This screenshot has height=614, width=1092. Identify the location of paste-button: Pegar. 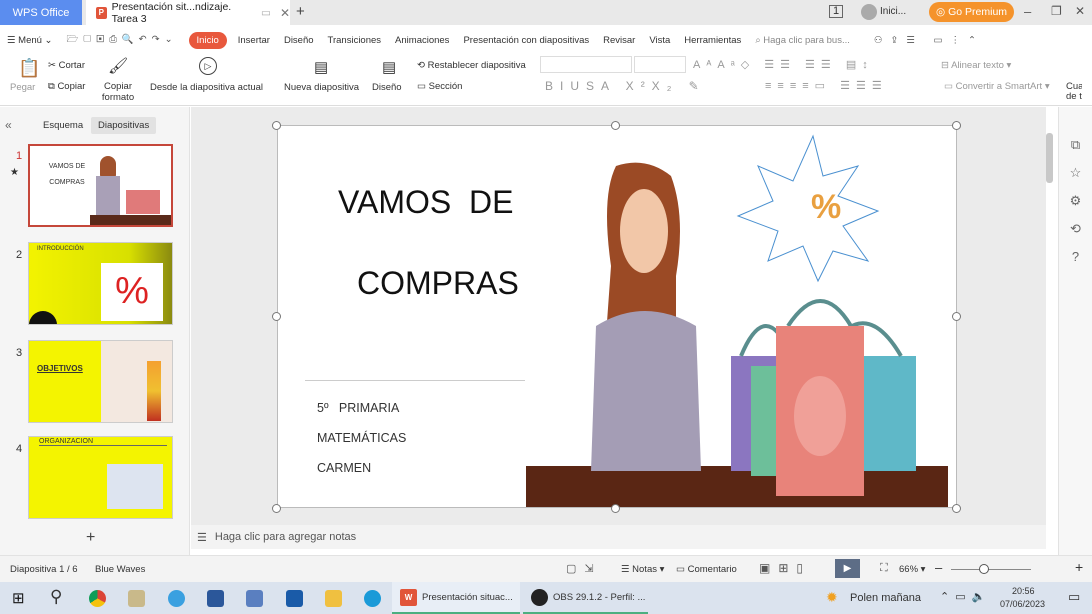
(22, 87).